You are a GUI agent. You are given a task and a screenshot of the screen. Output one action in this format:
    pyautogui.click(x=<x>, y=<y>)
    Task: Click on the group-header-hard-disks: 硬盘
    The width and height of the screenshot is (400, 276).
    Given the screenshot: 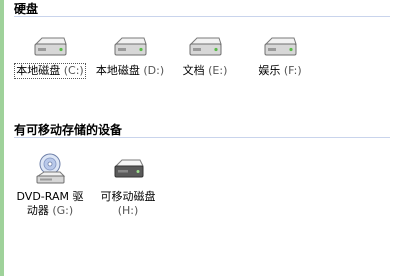 What is the action you would take?
    pyautogui.click(x=26, y=9)
    